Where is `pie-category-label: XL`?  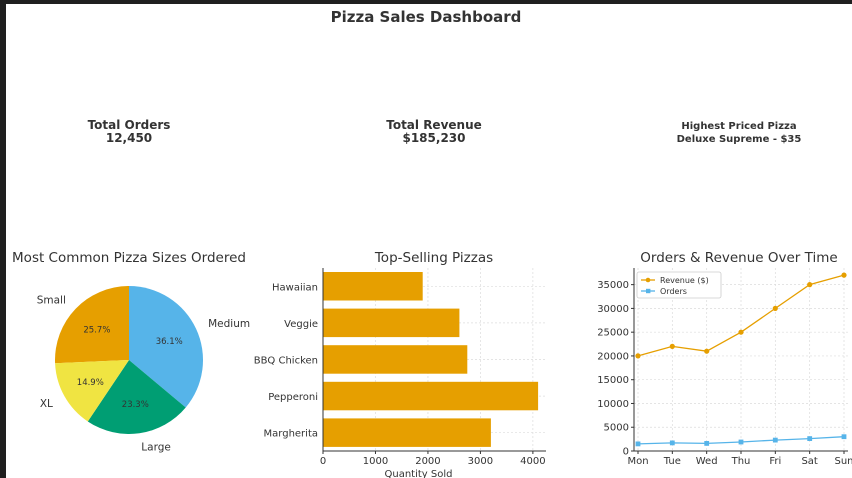
pie-category-label: XL is located at coordinates (46, 404).